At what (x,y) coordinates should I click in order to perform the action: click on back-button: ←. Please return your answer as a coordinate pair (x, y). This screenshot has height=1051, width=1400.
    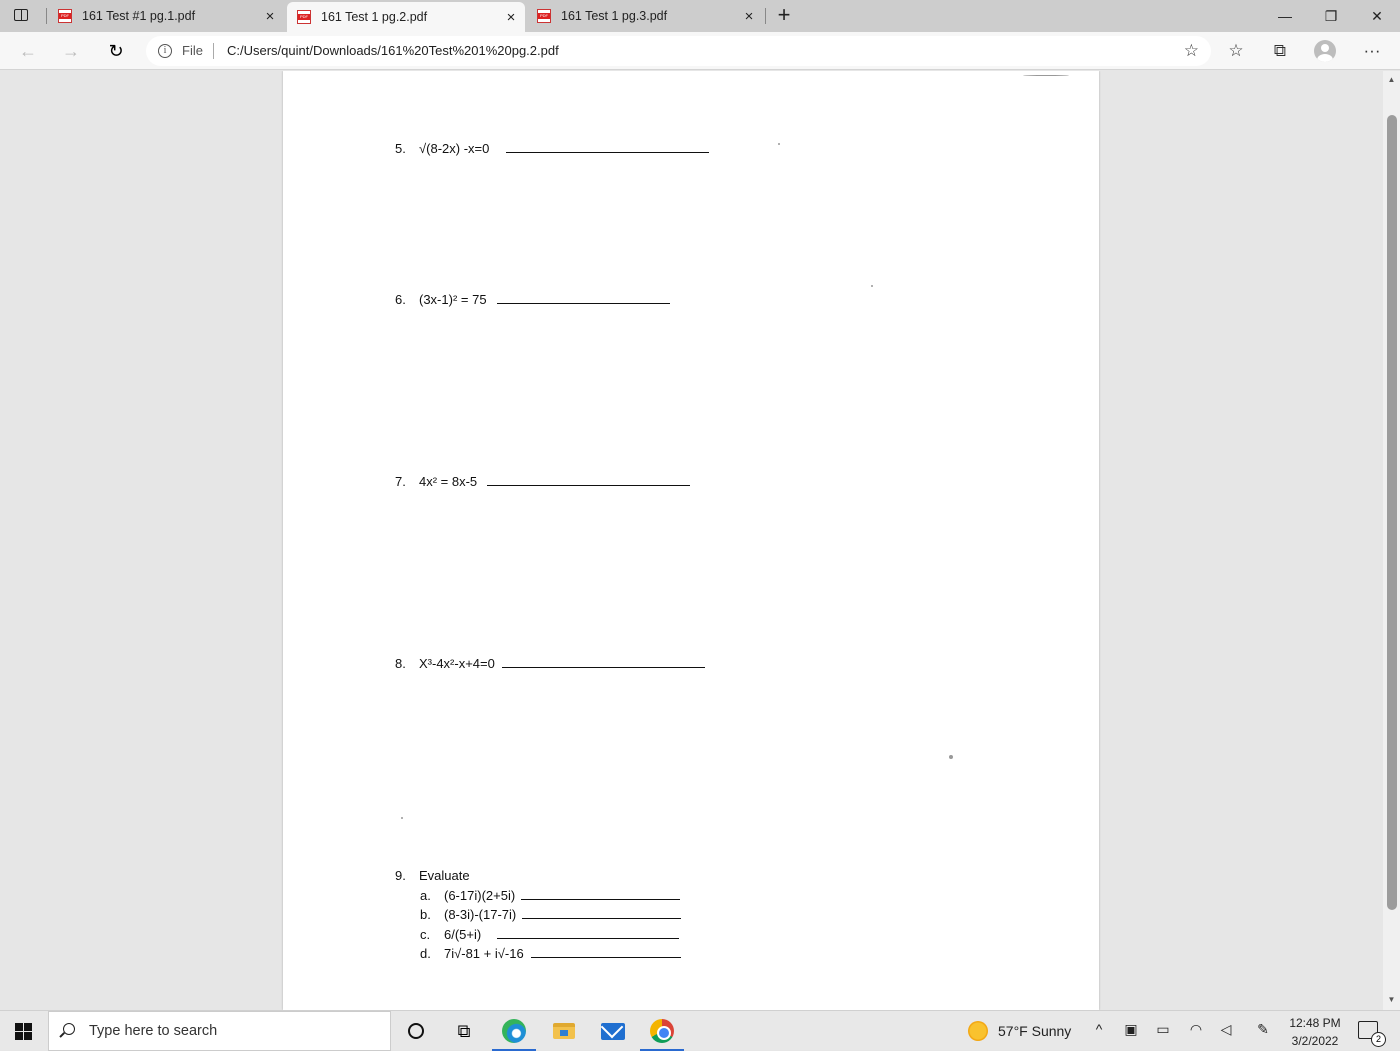
    Looking at the image, I should click on (28, 51).